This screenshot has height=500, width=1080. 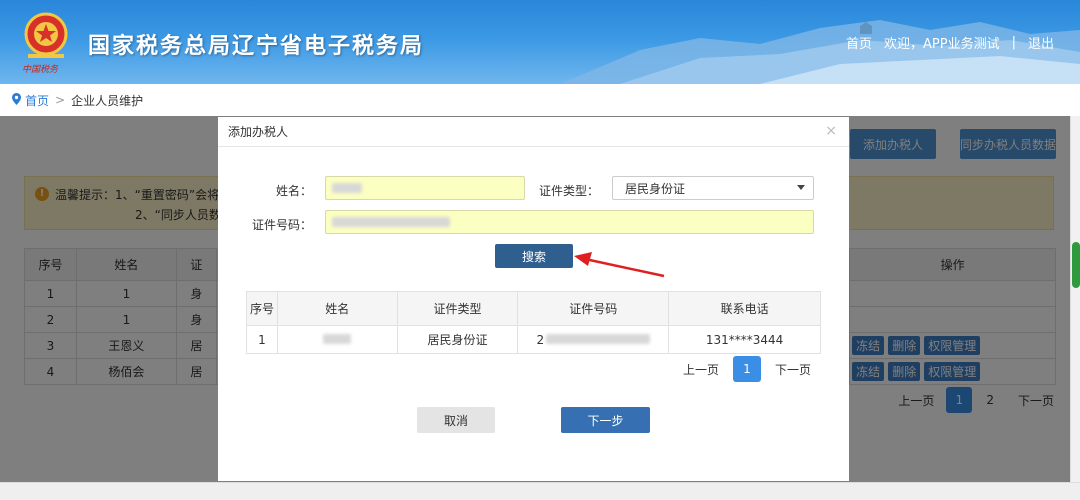 I want to click on close-icon: ×, so click(x=831, y=131).